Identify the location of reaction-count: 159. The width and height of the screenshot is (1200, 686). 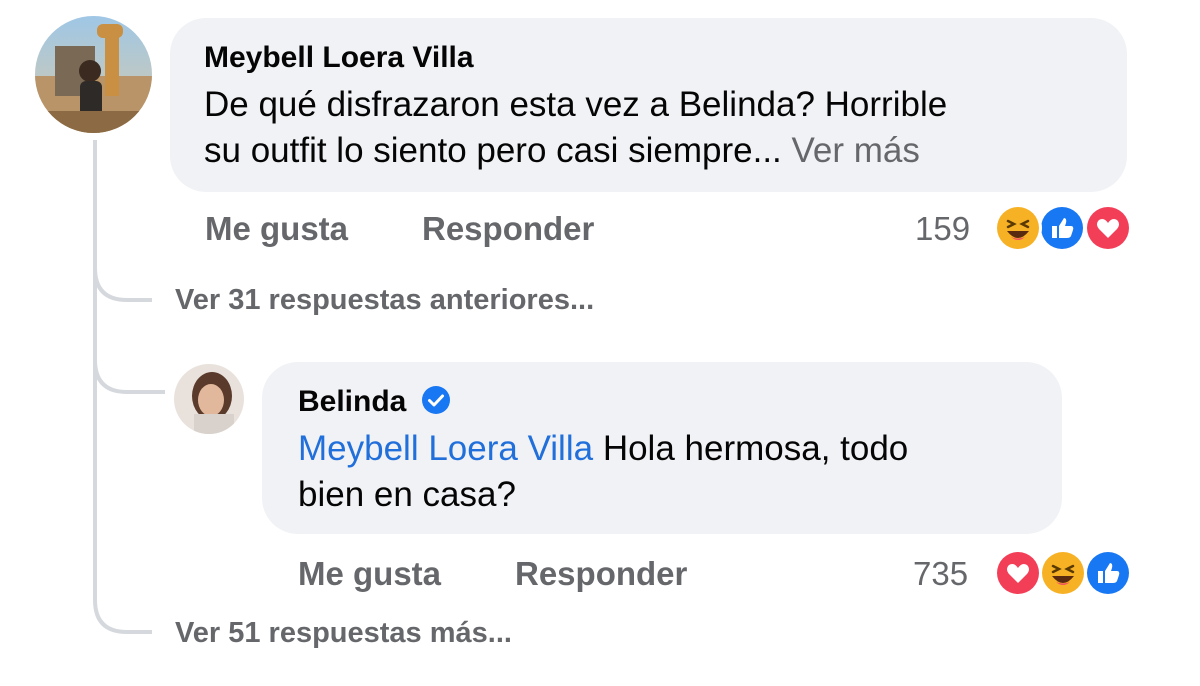
(942, 229).